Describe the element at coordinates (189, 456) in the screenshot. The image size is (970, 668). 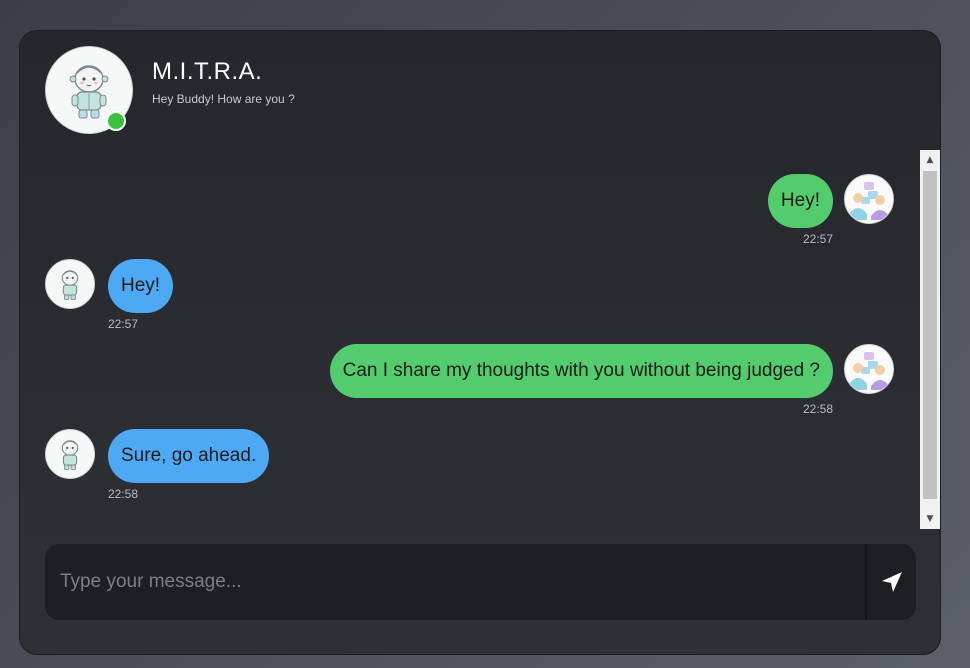
I see `bot-message-bubble: Sure, go ahead.` at that location.